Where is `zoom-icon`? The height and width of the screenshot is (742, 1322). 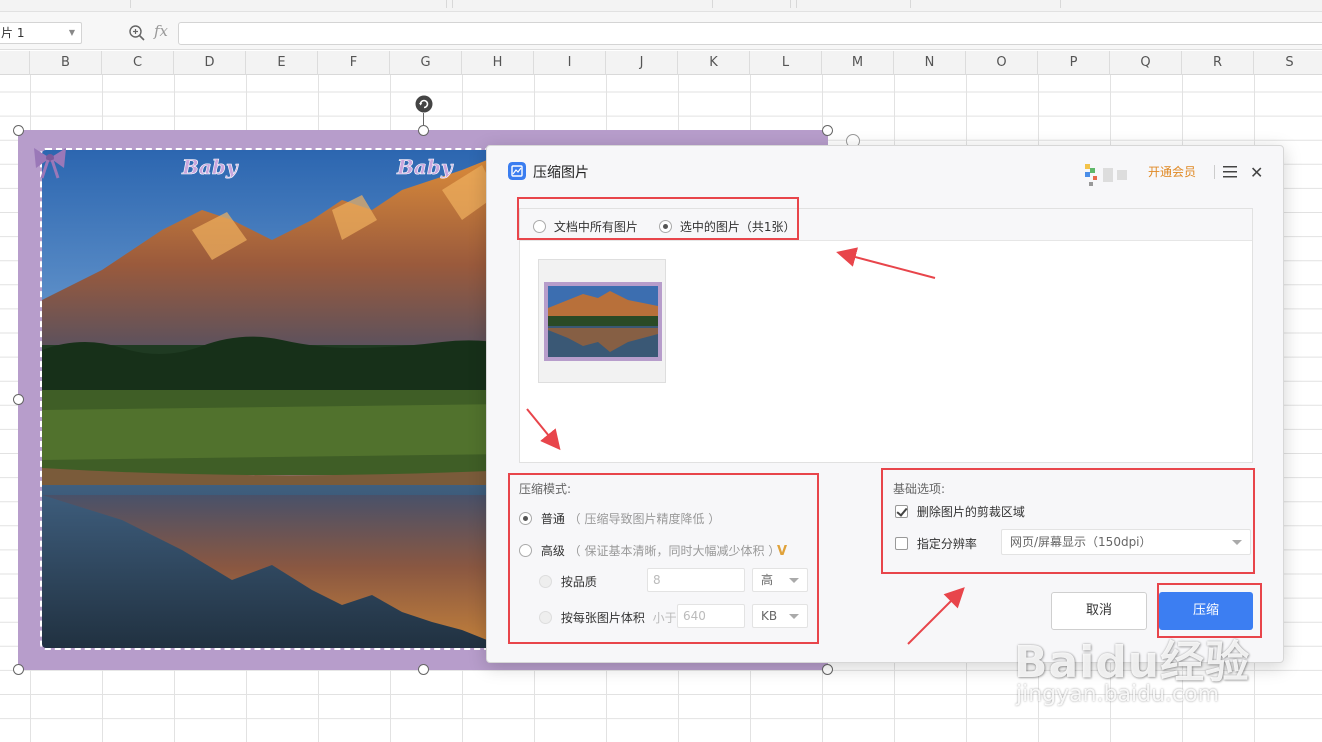 zoom-icon is located at coordinates (137, 33).